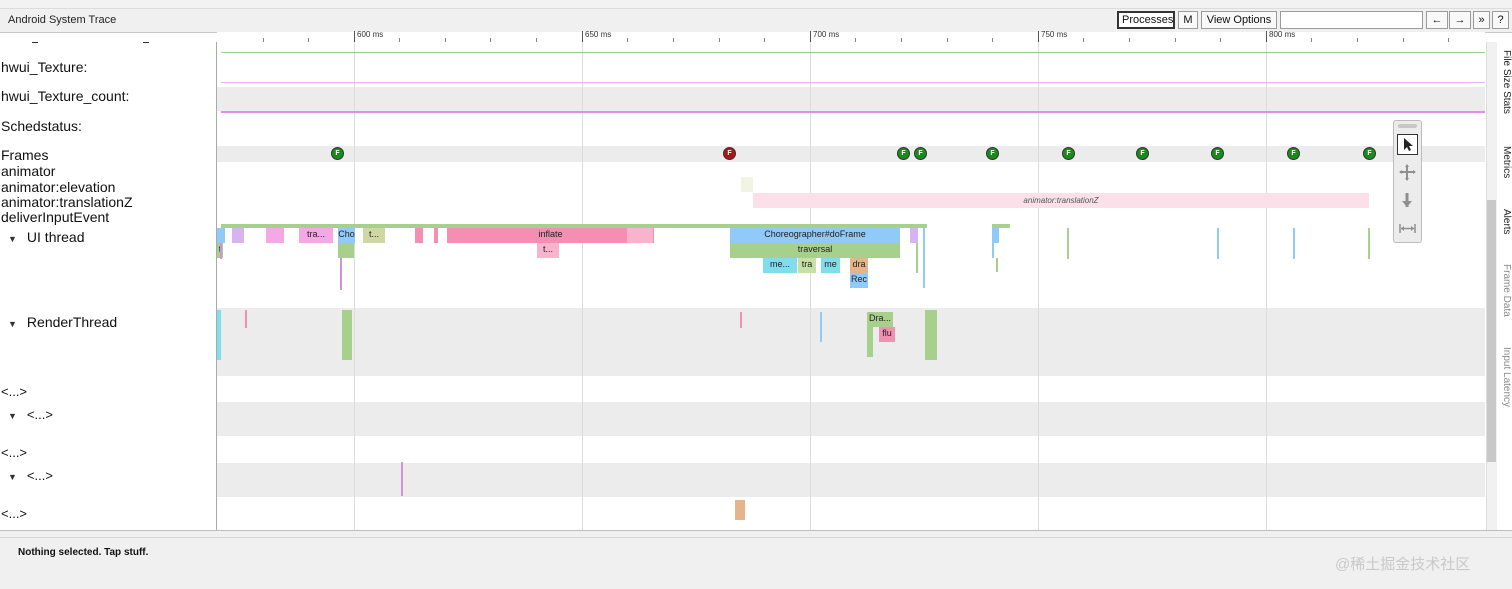  What do you see at coordinates (830, 265) in the screenshot?
I see `ui-slice-me: me` at bounding box center [830, 265].